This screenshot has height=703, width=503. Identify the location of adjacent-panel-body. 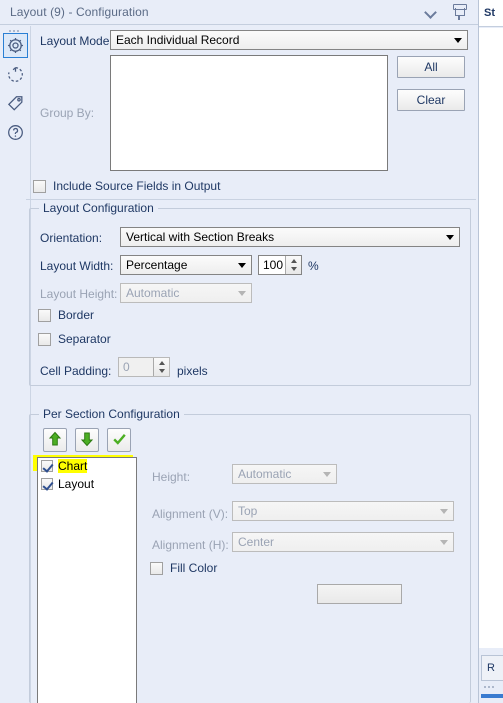
(491, 338).